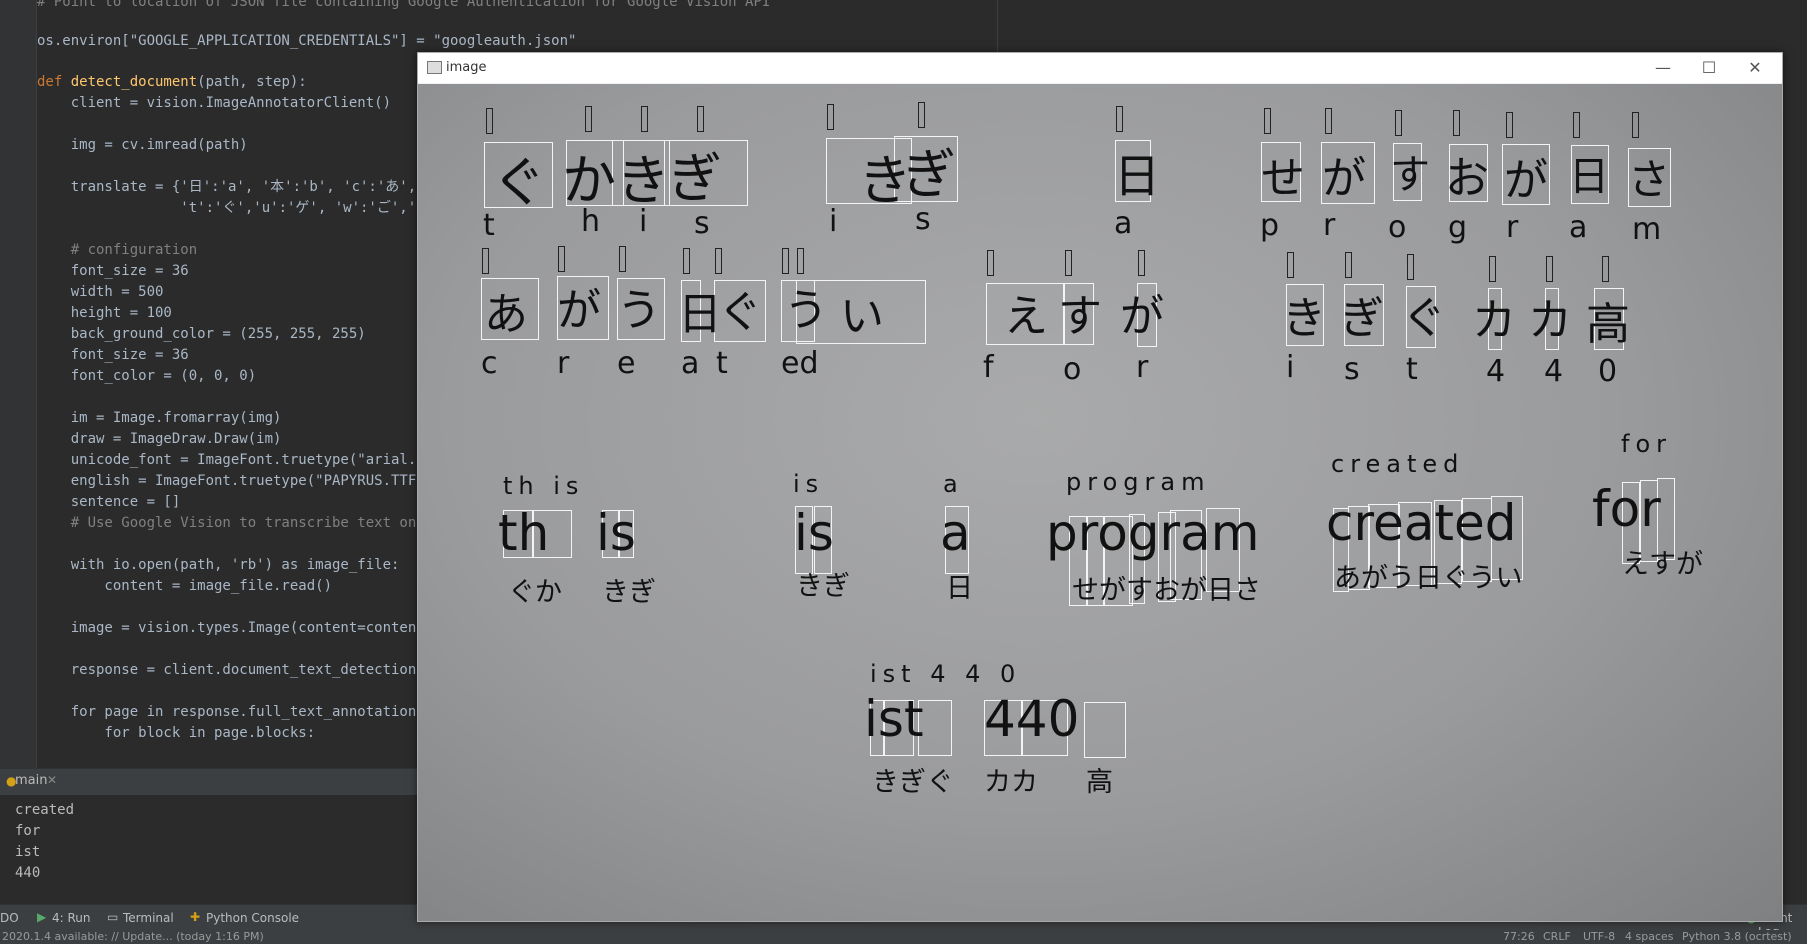  What do you see at coordinates (1554, 371) in the screenshot?
I see `latin-letter: 4` at bounding box center [1554, 371].